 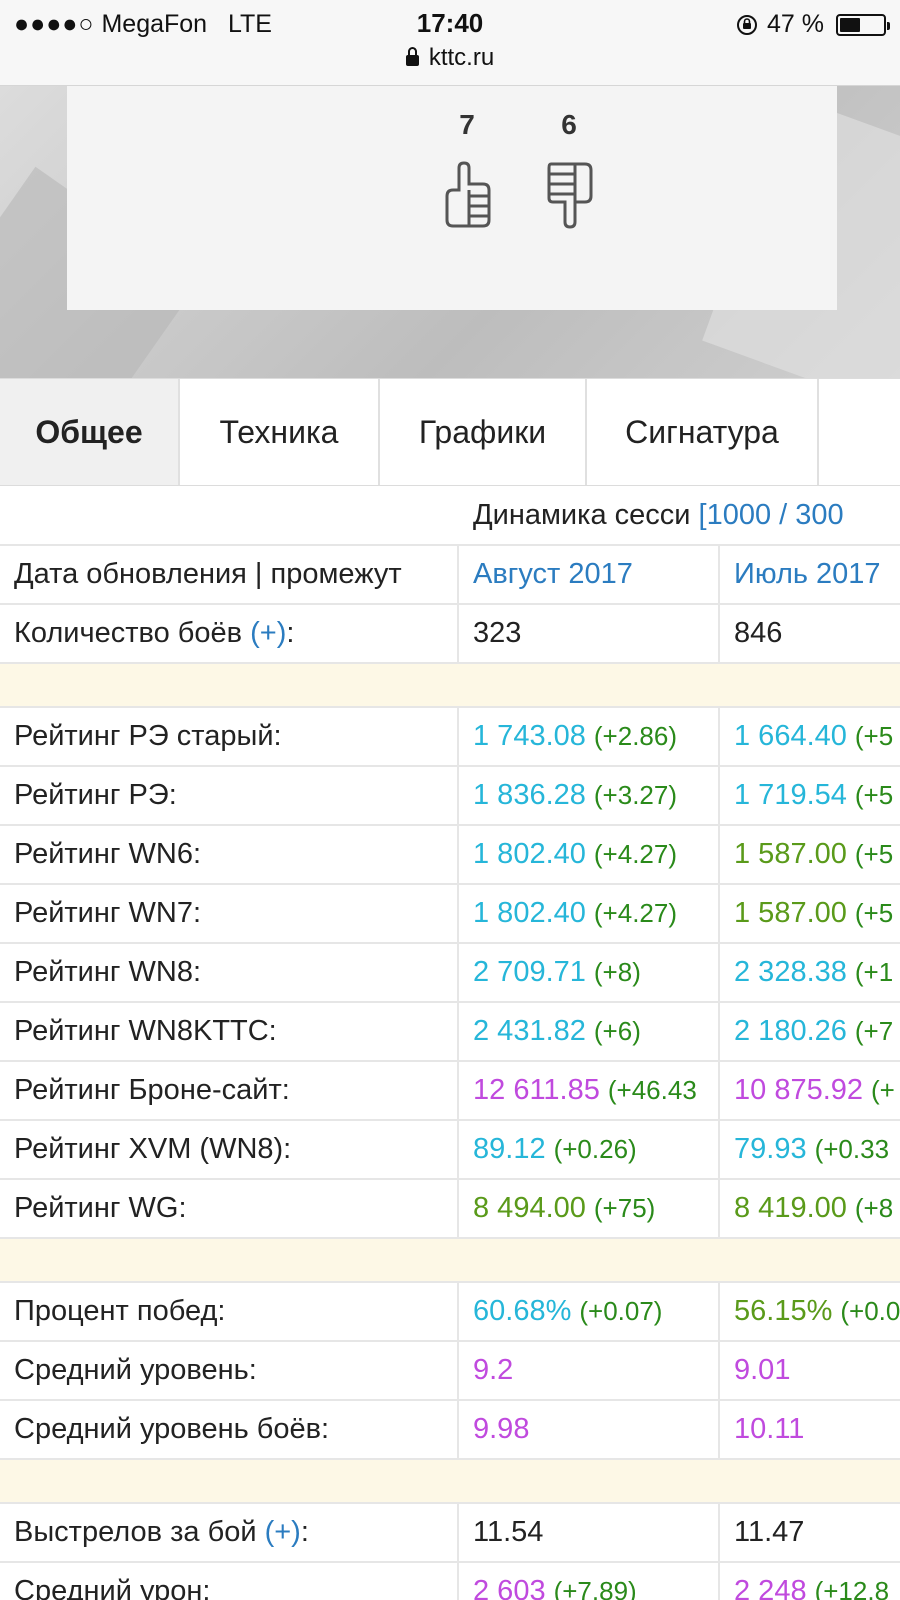 What do you see at coordinates (280, 432) in the screenshot?
I see `tab-vehicles: Техника` at bounding box center [280, 432].